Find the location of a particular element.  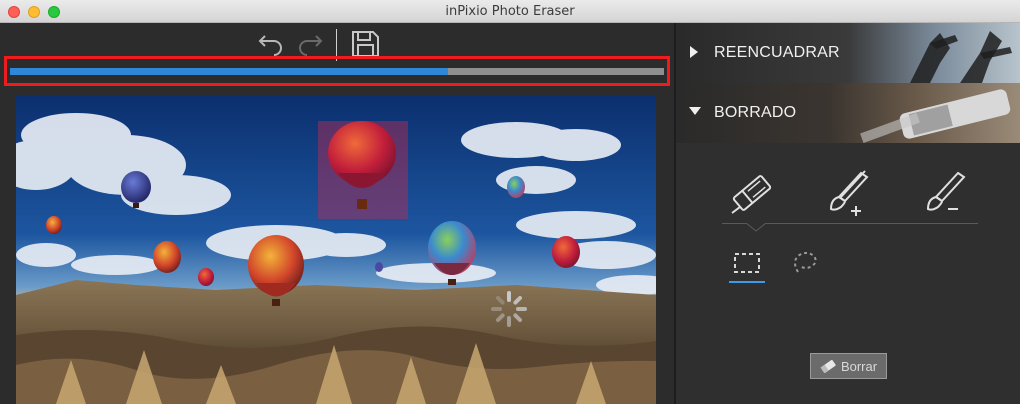

rect-select-button is located at coordinates (747, 263).